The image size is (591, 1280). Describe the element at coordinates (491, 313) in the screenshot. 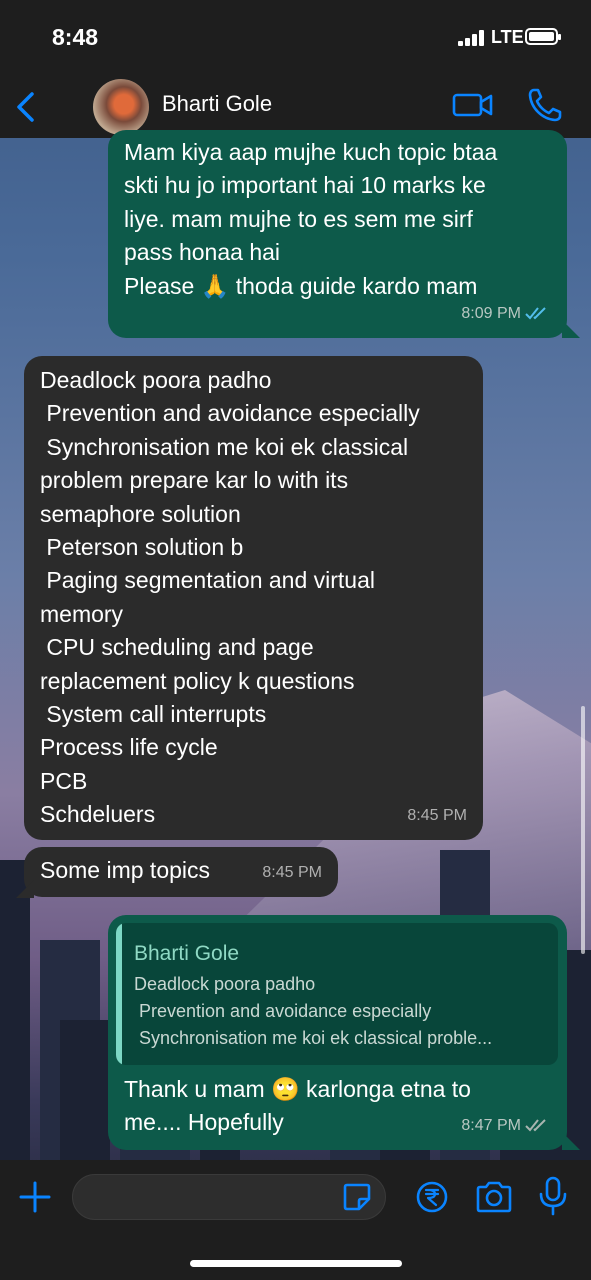

I see `message-time: 8:09 PM` at that location.